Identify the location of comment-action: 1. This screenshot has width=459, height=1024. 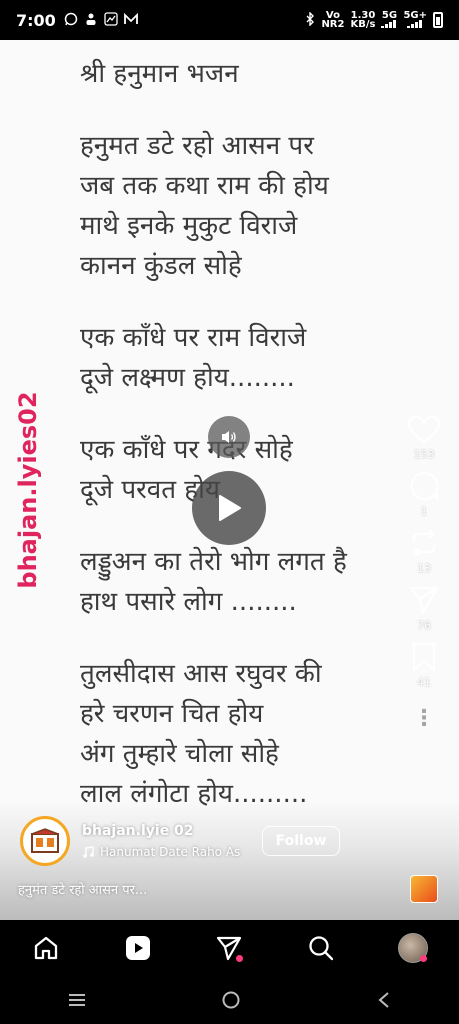
(424, 494).